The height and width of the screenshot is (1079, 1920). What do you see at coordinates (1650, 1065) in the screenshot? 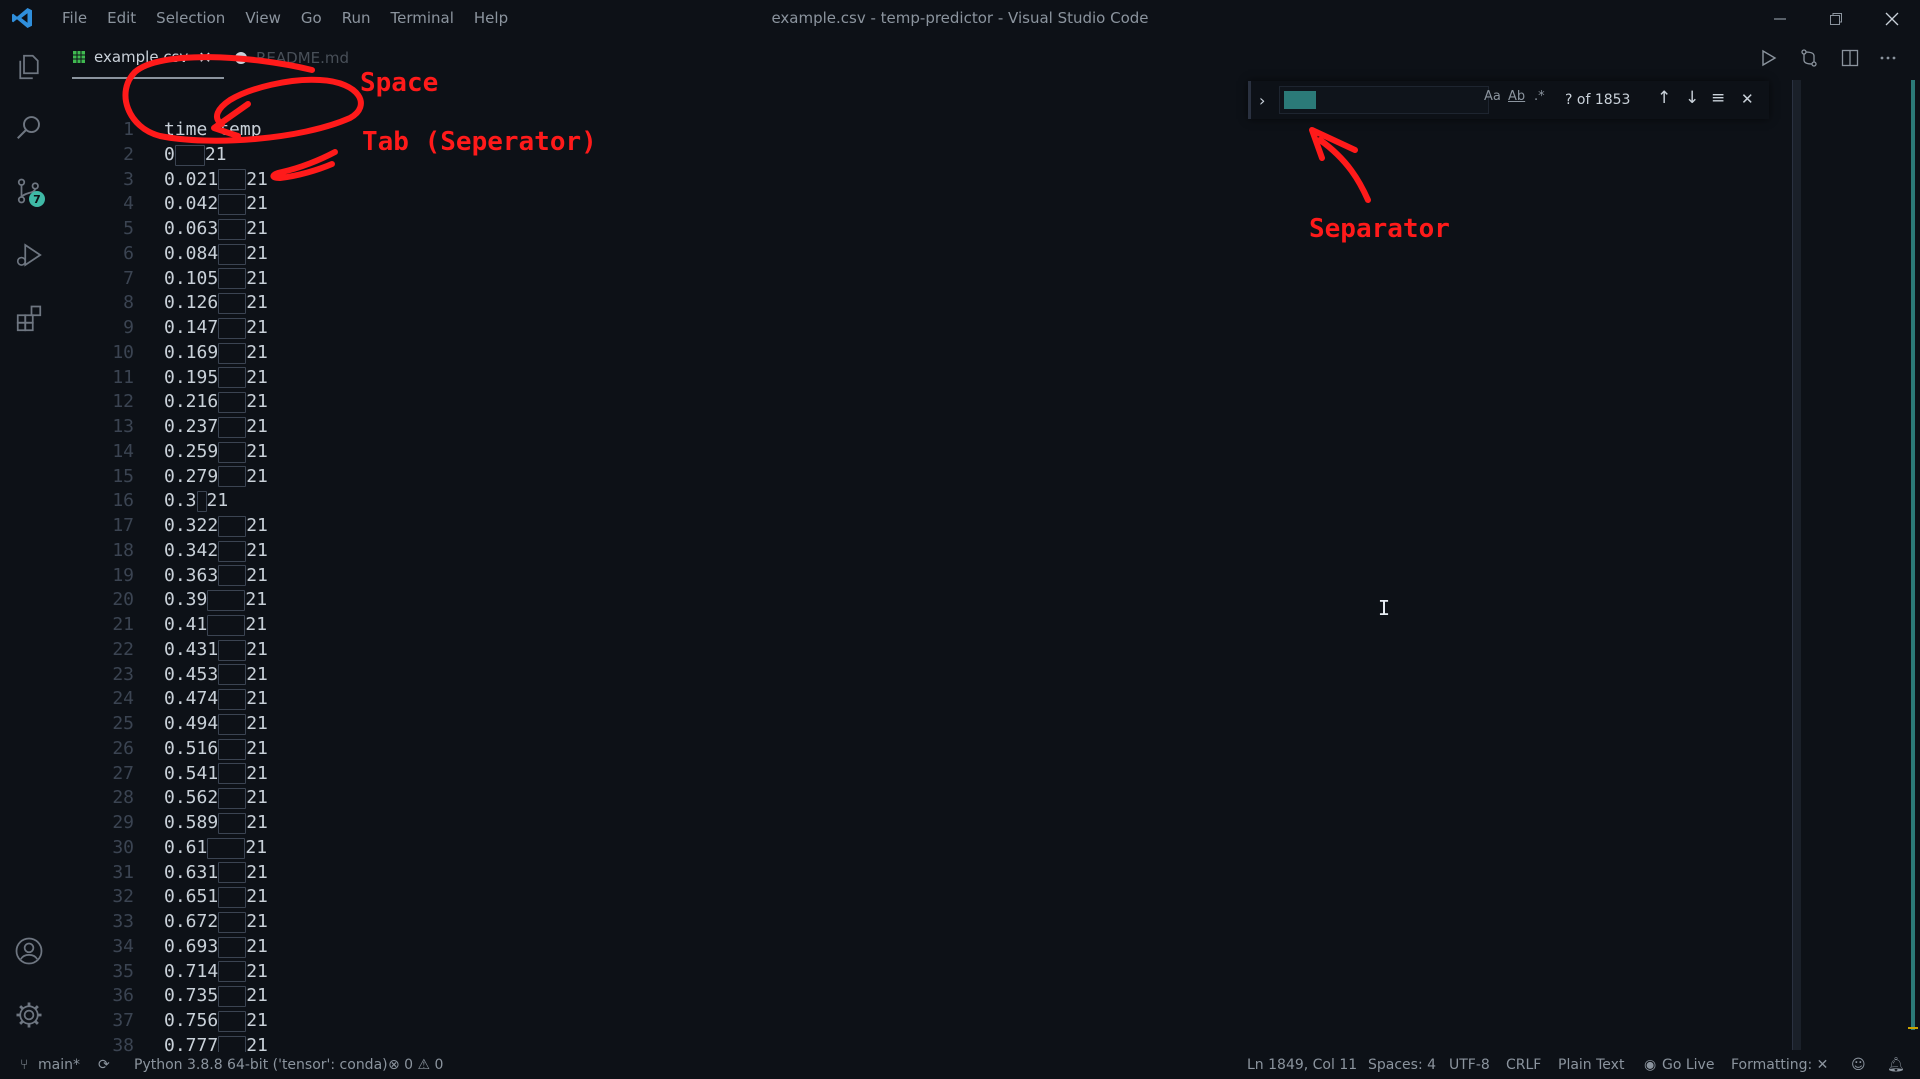
I see `broadcast-icon: ◉` at bounding box center [1650, 1065].